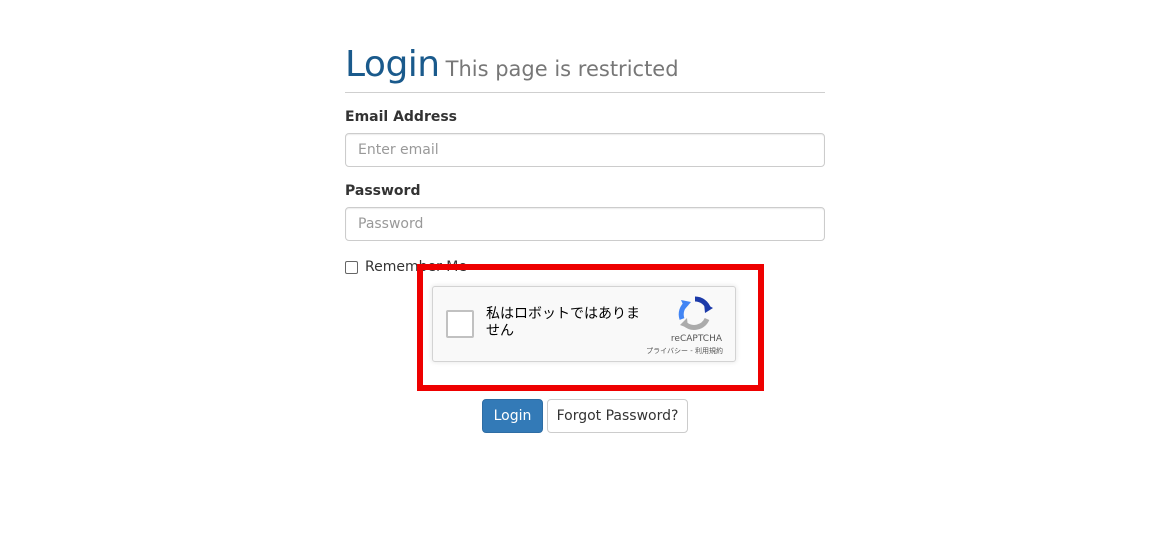  What do you see at coordinates (383, 191) in the screenshot?
I see `password-label: Password` at bounding box center [383, 191].